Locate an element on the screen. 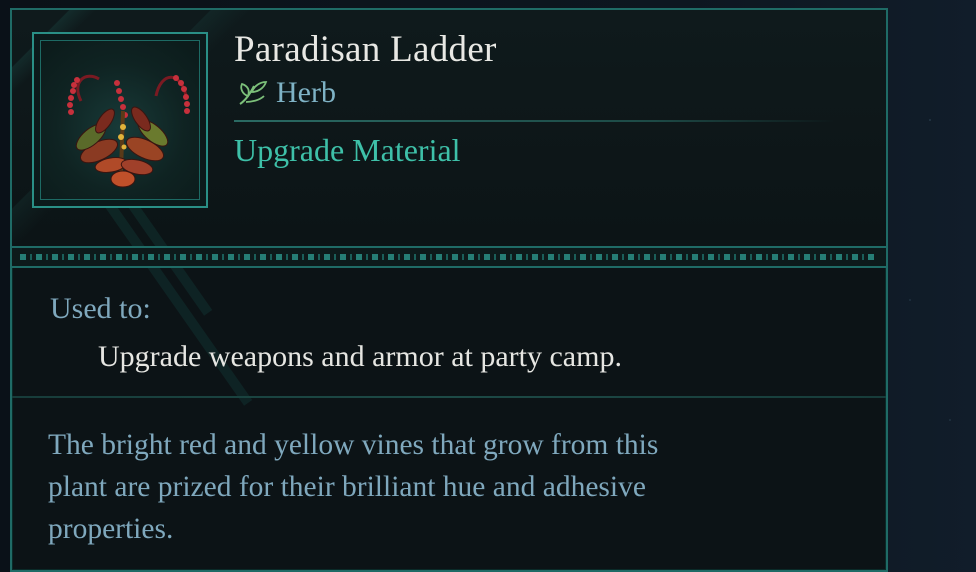 This screenshot has height=572, width=976. description-line: properties. is located at coordinates (111, 529).